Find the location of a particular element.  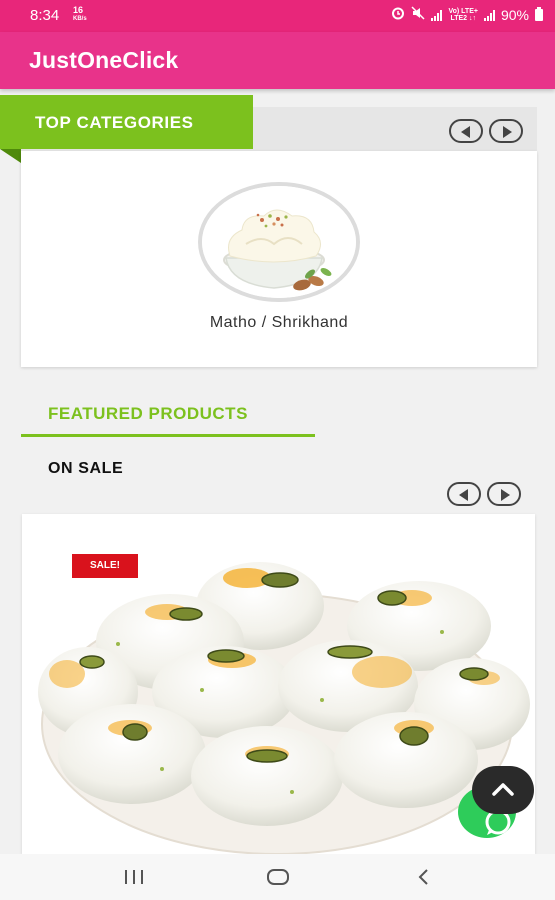

status-icons: Vo) LTE+ LTE2 ↓↑ 90% is located at coordinates (467, 14).